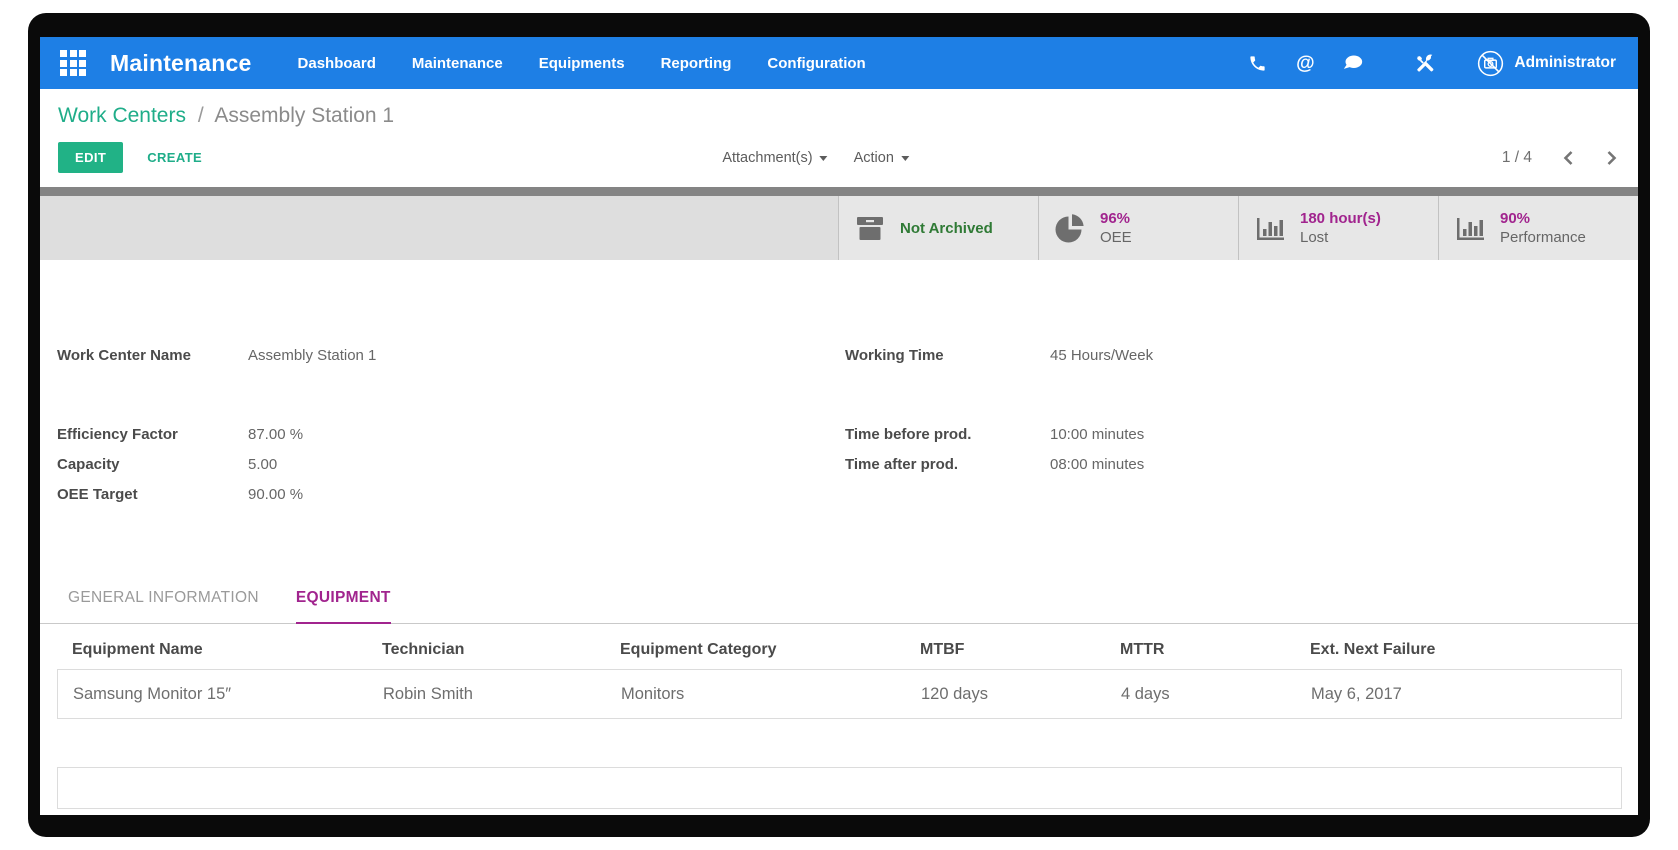  I want to click on tab-general-information: GENERAL INFORMATION, so click(163, 606).